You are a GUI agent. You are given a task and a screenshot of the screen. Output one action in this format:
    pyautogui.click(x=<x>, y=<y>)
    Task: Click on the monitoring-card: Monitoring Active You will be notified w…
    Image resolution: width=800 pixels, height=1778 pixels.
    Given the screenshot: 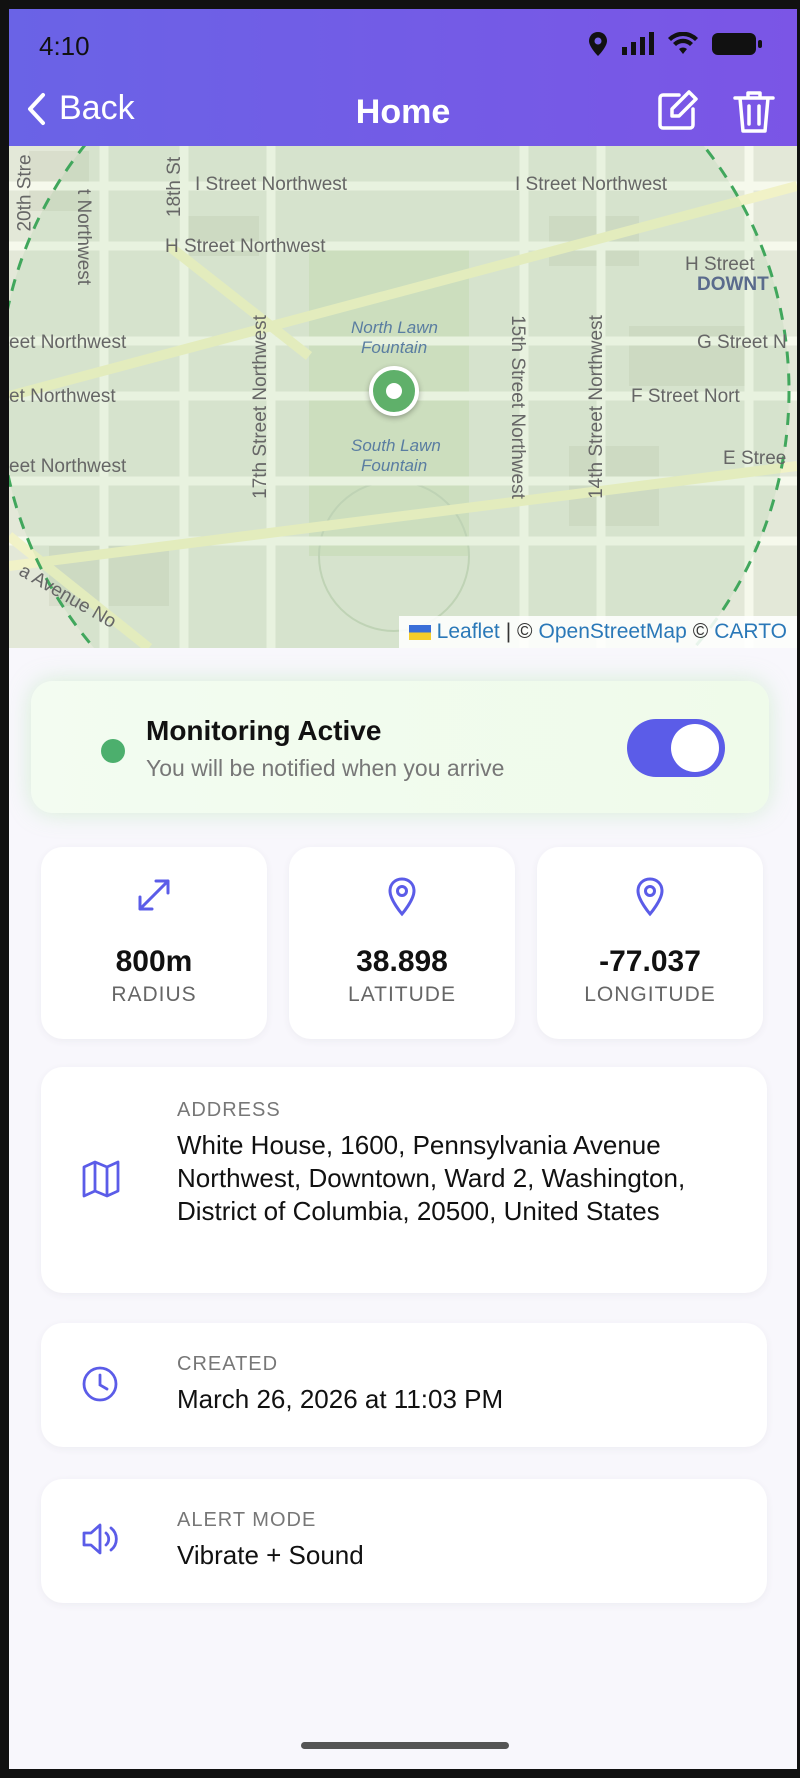 What is the action you would take?
    pyautogui.click(x=400, y=747)
    